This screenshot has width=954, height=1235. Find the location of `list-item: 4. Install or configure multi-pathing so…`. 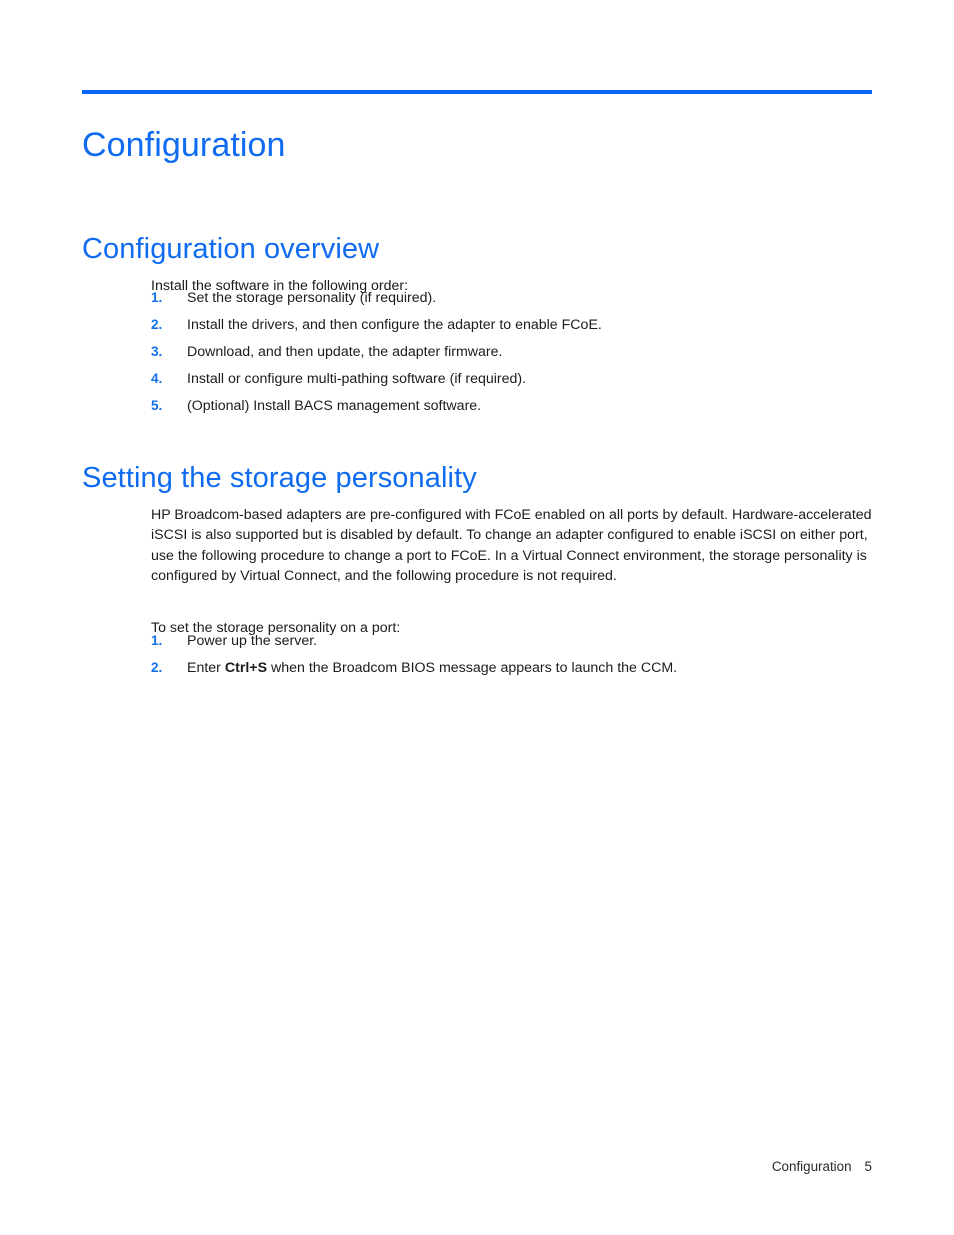

list-item: 4. Install or configure multi-pathing so… is located at coordinates (376, 379).